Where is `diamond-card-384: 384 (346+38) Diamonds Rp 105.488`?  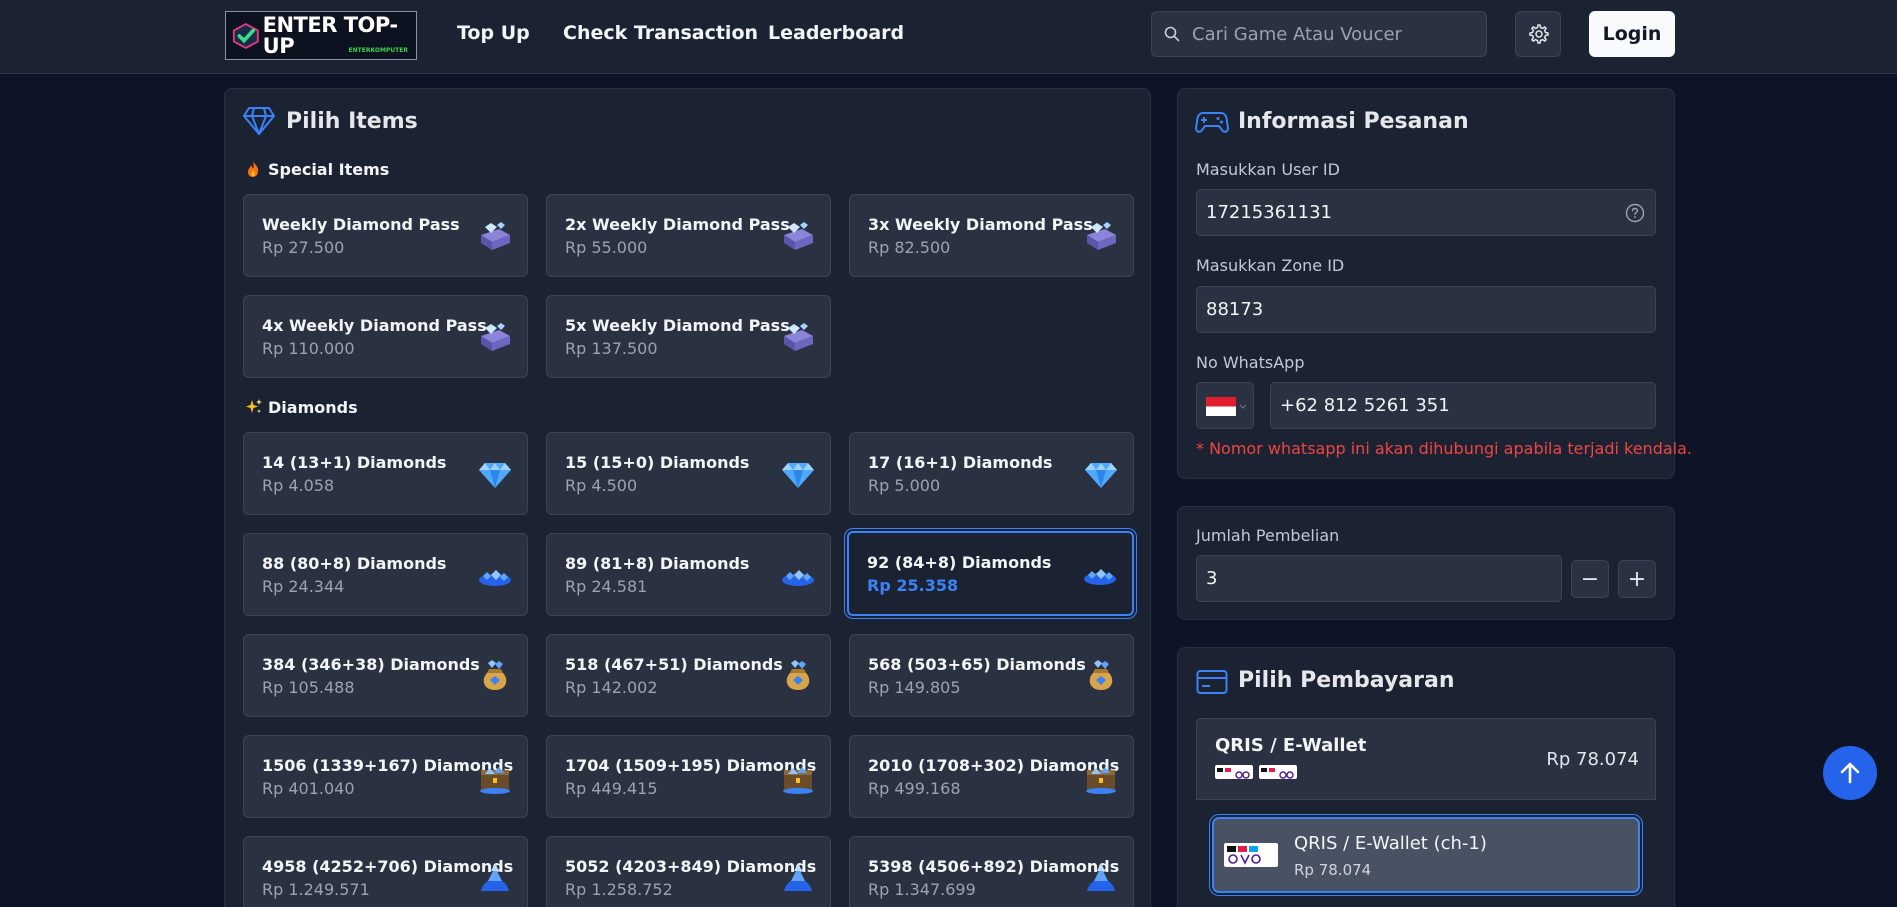
diamond-card-384: 384 (346+38) Diamonds Rp 105.488 is located at coordinates (385, 675).